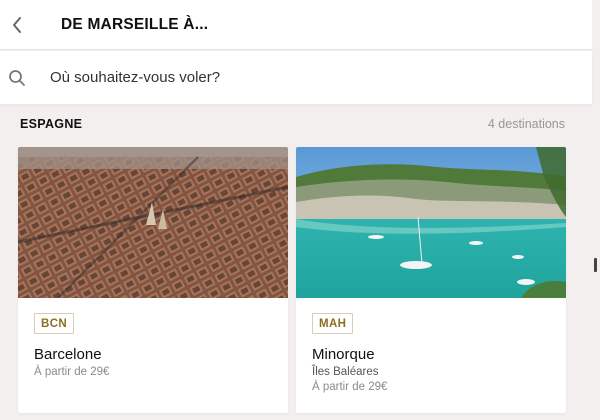  Describe the element at coordinates (526, 124) in the screenshot. I see `destination-count: 4 destinations` at that location.